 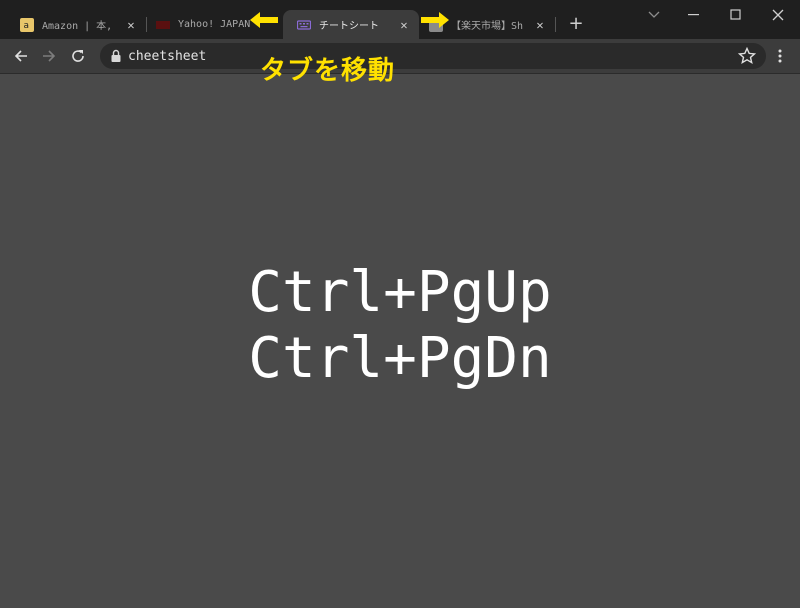 I want to click on back-button, so click(x=21, y=56).